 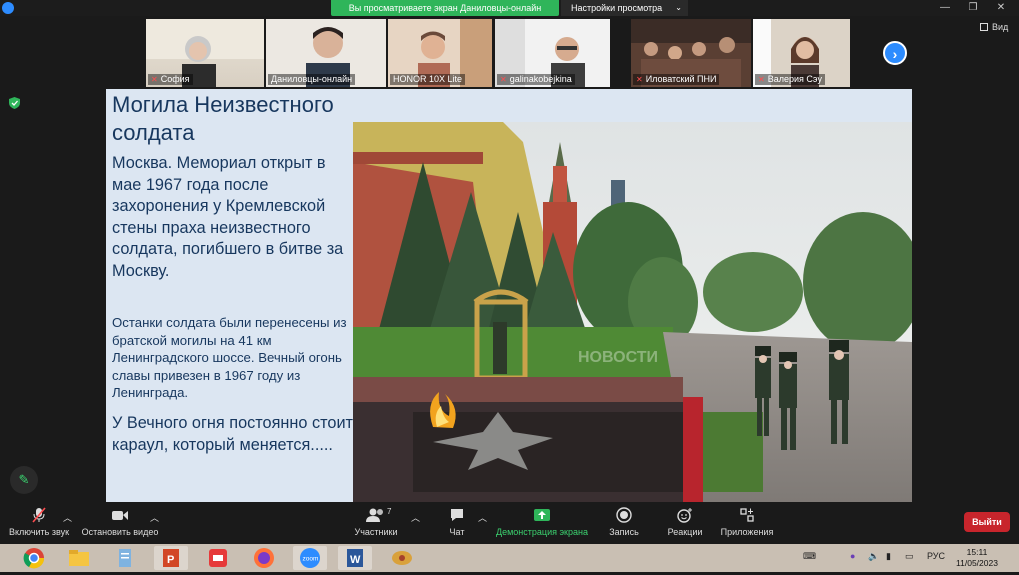 I want to click on participant-tile: ✕ Валерия Сэу, so click(x=801, y=53).